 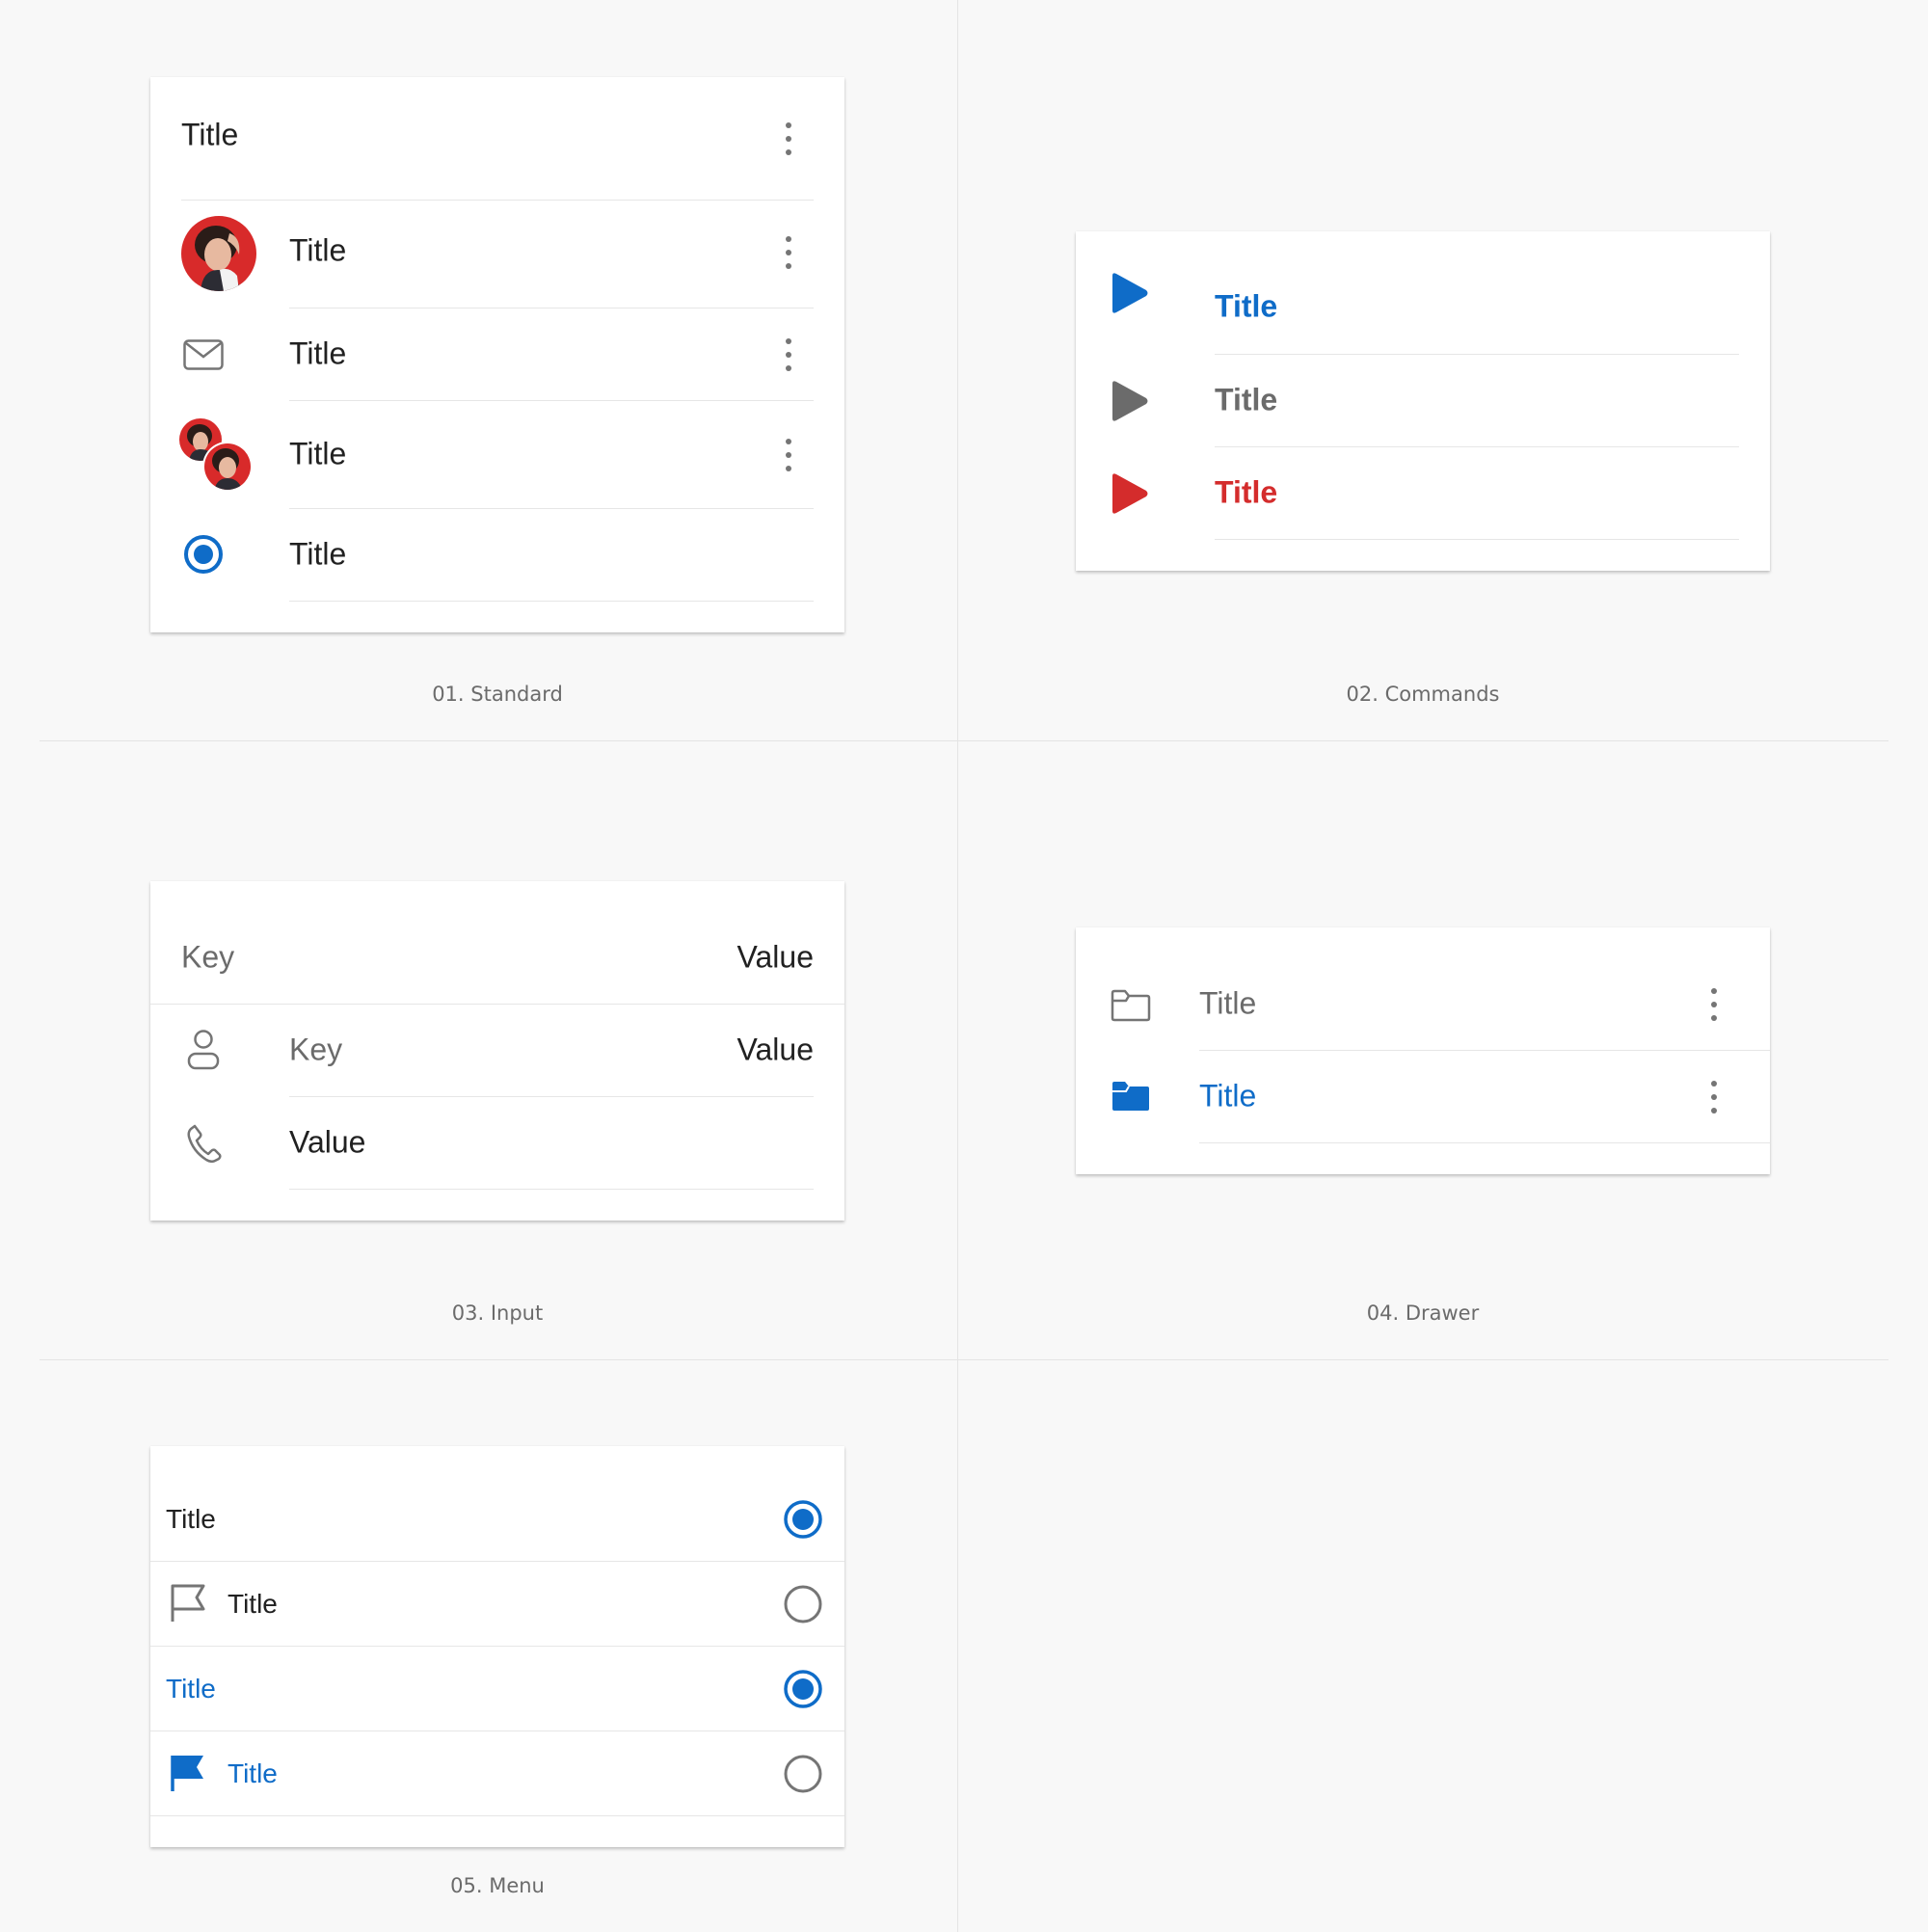 I want to click on person-icon, so click(x=204, y=1050).